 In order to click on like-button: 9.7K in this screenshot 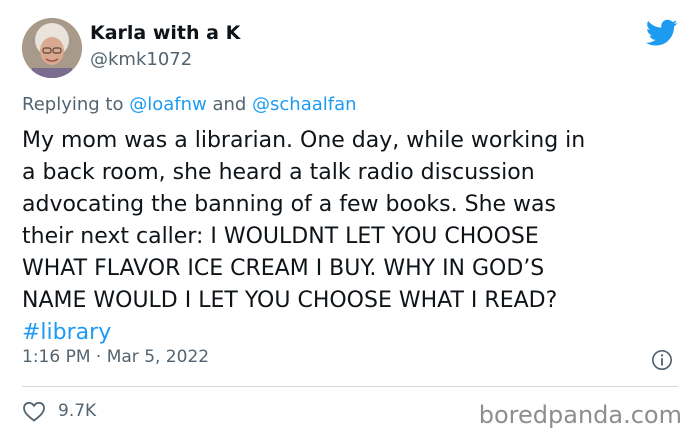, I will do `click(59, 411)`.